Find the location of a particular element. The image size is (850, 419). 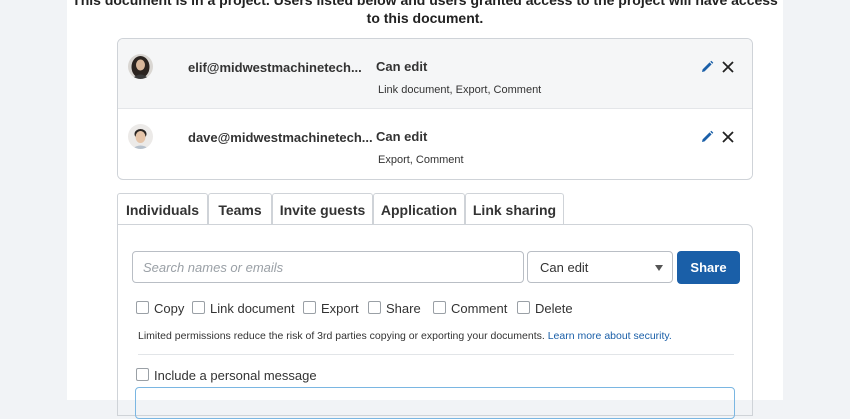

checkbox-copy: Copy is located at coordinates (160, 309).